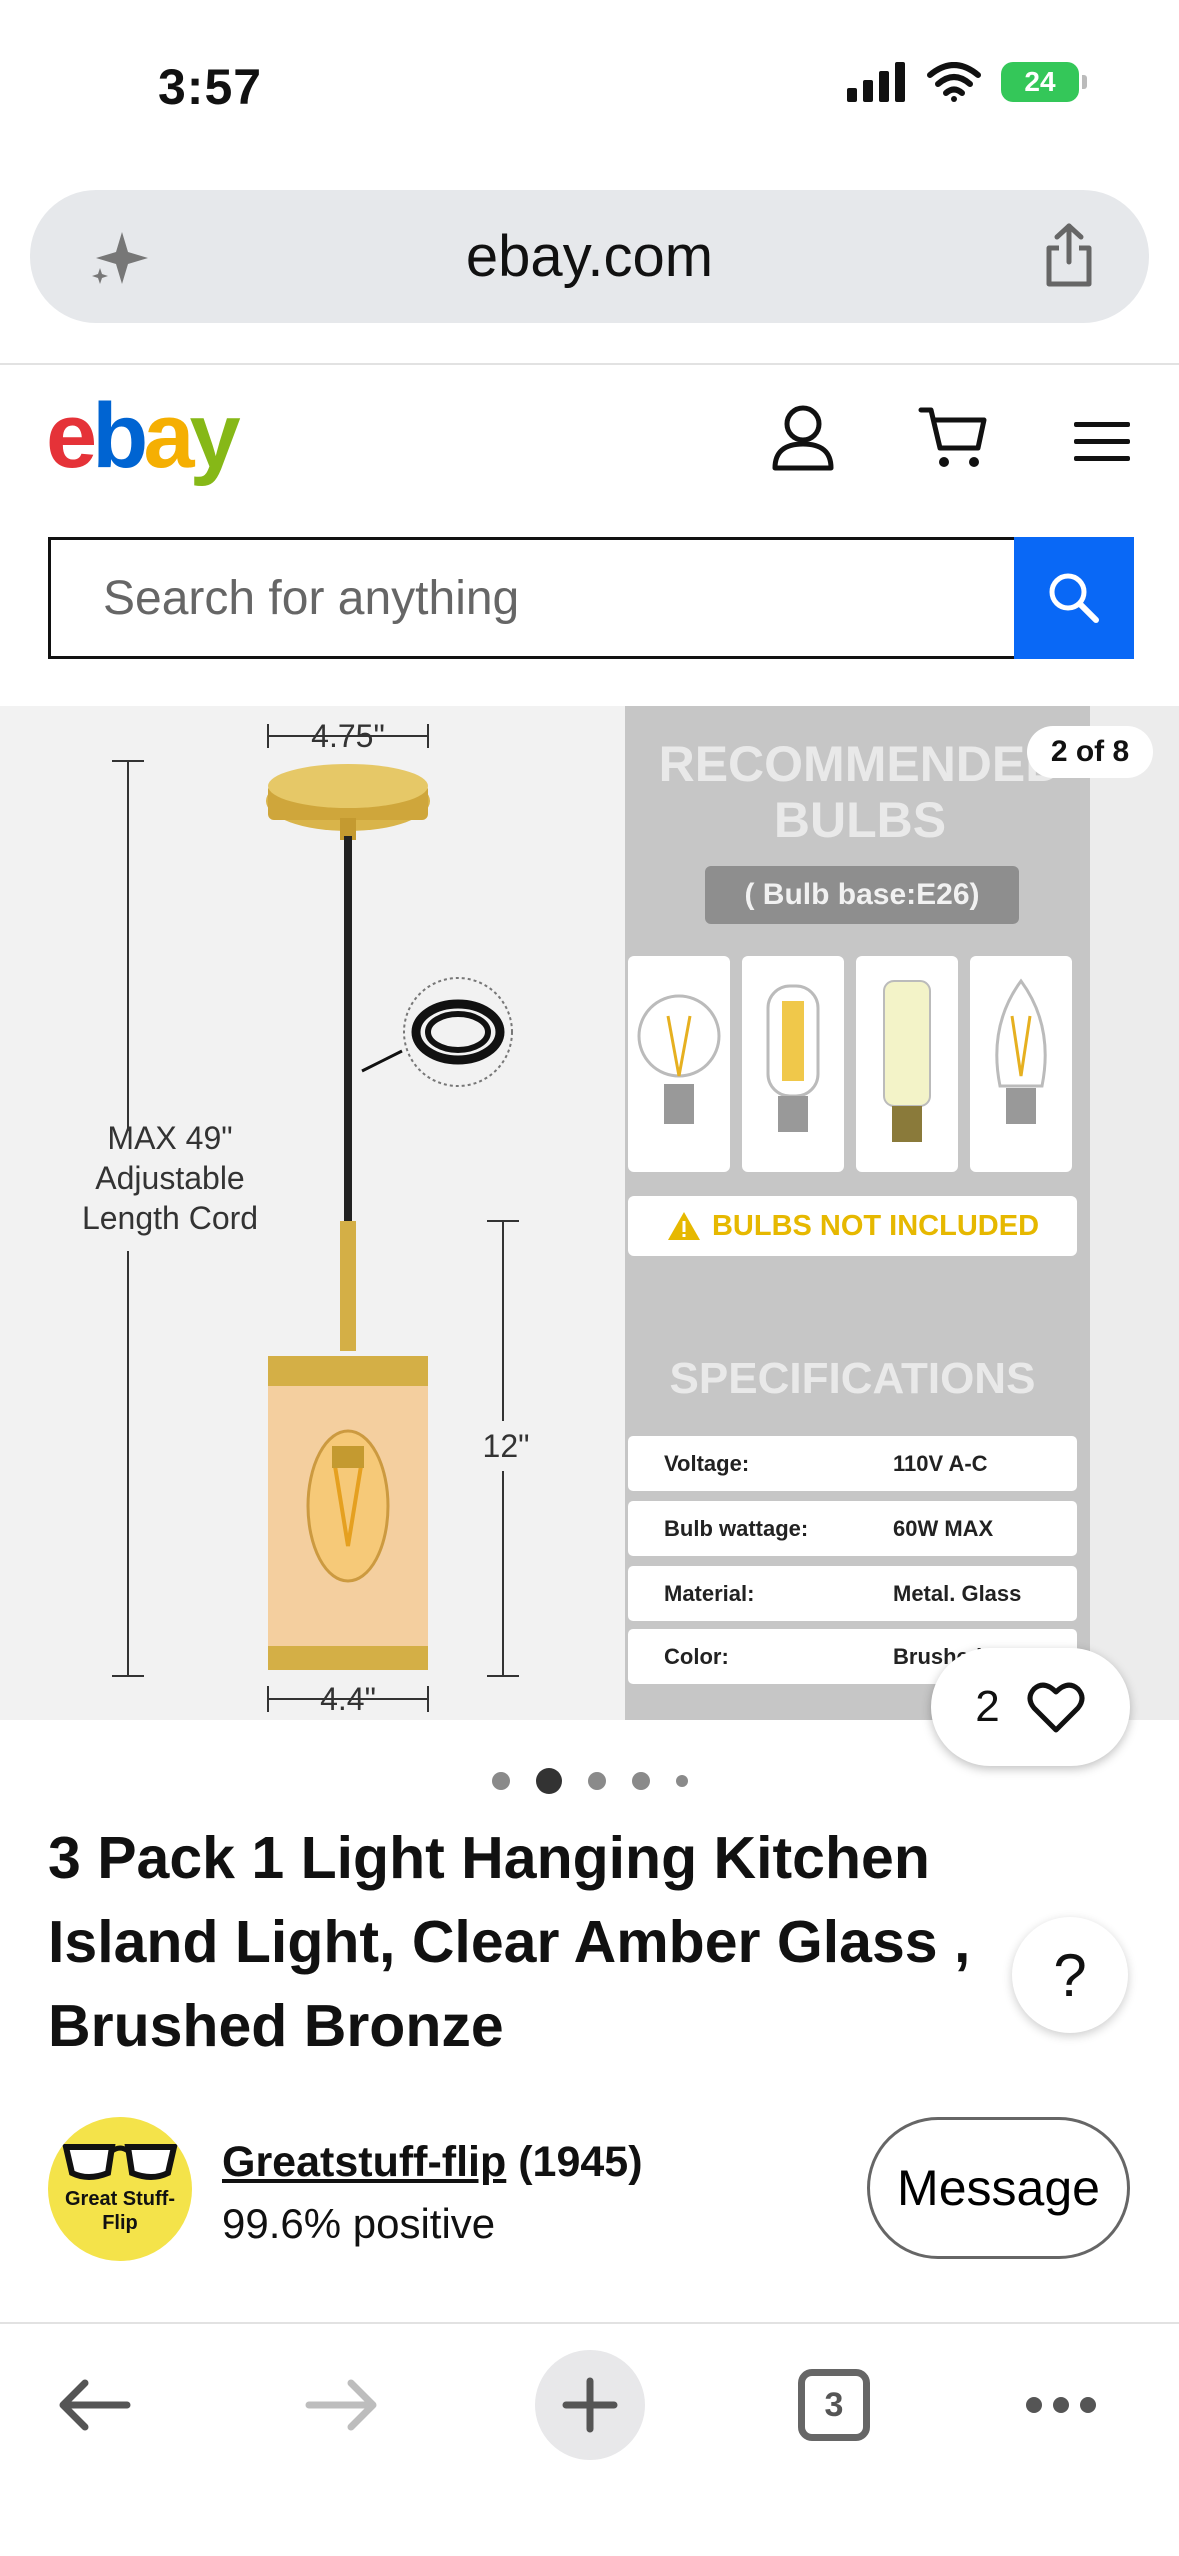  Describe the element at coordinates (506, 1446) in the screenshot. I see `dimension-height-label: 12"` at that location.